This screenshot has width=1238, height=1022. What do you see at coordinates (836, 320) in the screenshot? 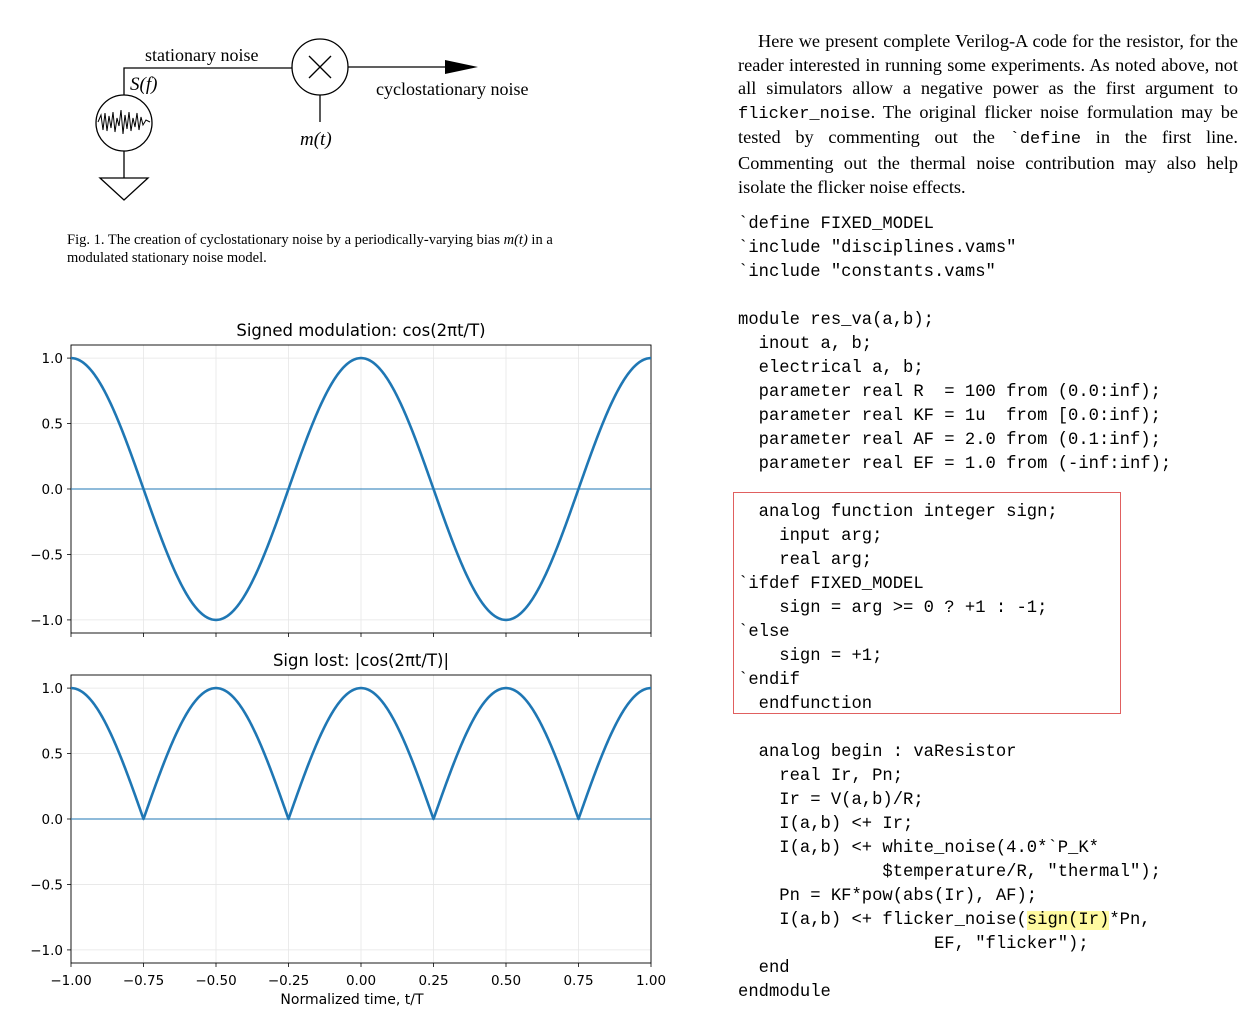
I see `code-line: module res_va(a,b);` at bounding box center [836, 320].